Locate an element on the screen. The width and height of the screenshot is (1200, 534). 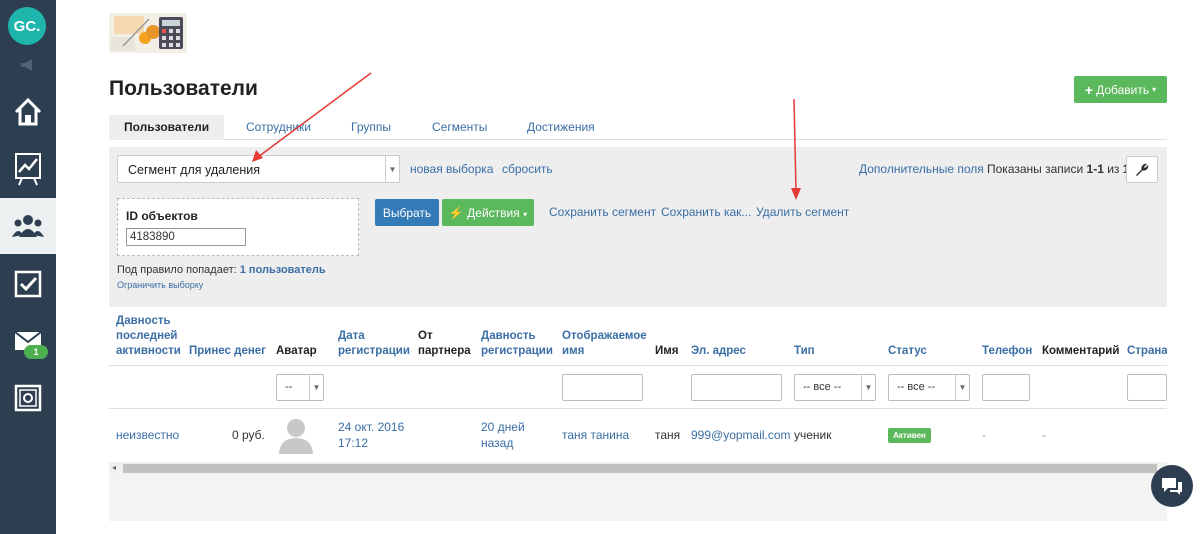
annotation-arrows is located at coordinates (526, 136).